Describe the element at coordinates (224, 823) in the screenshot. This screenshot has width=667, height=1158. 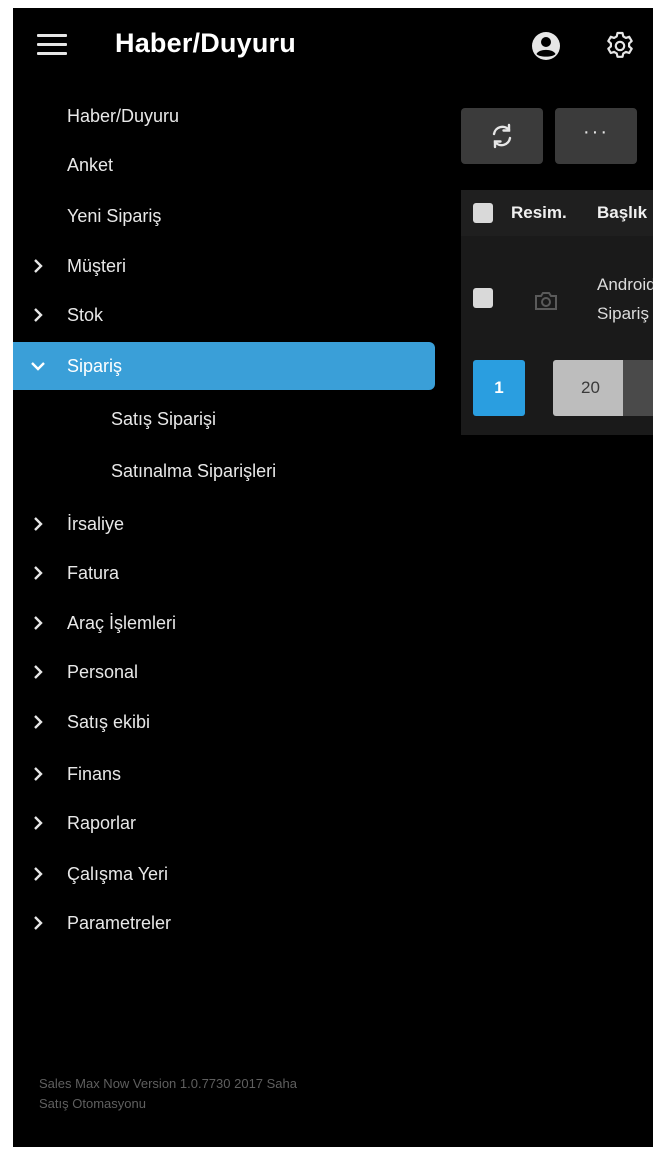
I see `menu-item-raporlar: Raporlar` at that location.